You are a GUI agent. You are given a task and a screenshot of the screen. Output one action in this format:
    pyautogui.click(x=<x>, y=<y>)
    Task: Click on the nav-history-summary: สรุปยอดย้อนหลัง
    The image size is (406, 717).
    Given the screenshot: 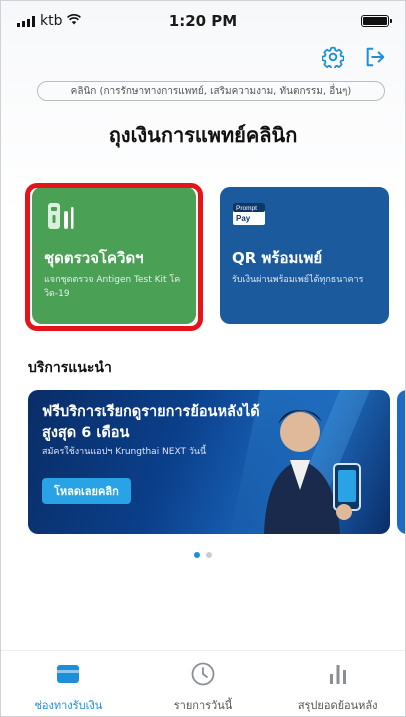 What is the action you would take?
    pyautogui.click(x=337, y=683)
    